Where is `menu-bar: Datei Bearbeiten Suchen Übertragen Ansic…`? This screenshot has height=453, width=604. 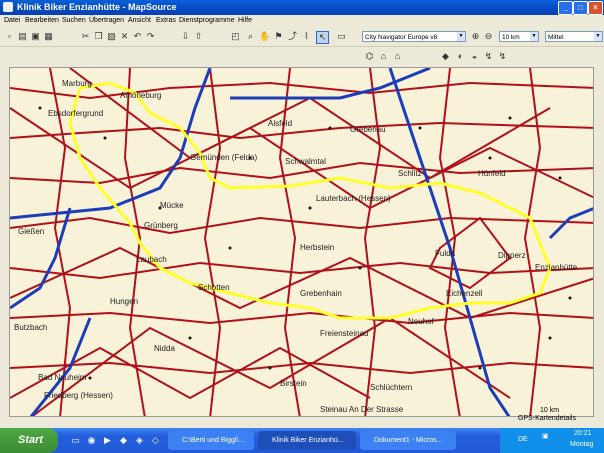
menu-bar: Datei Bearbeiten Suchen Übertragen Ansic… is located at coordinates (302, 20).